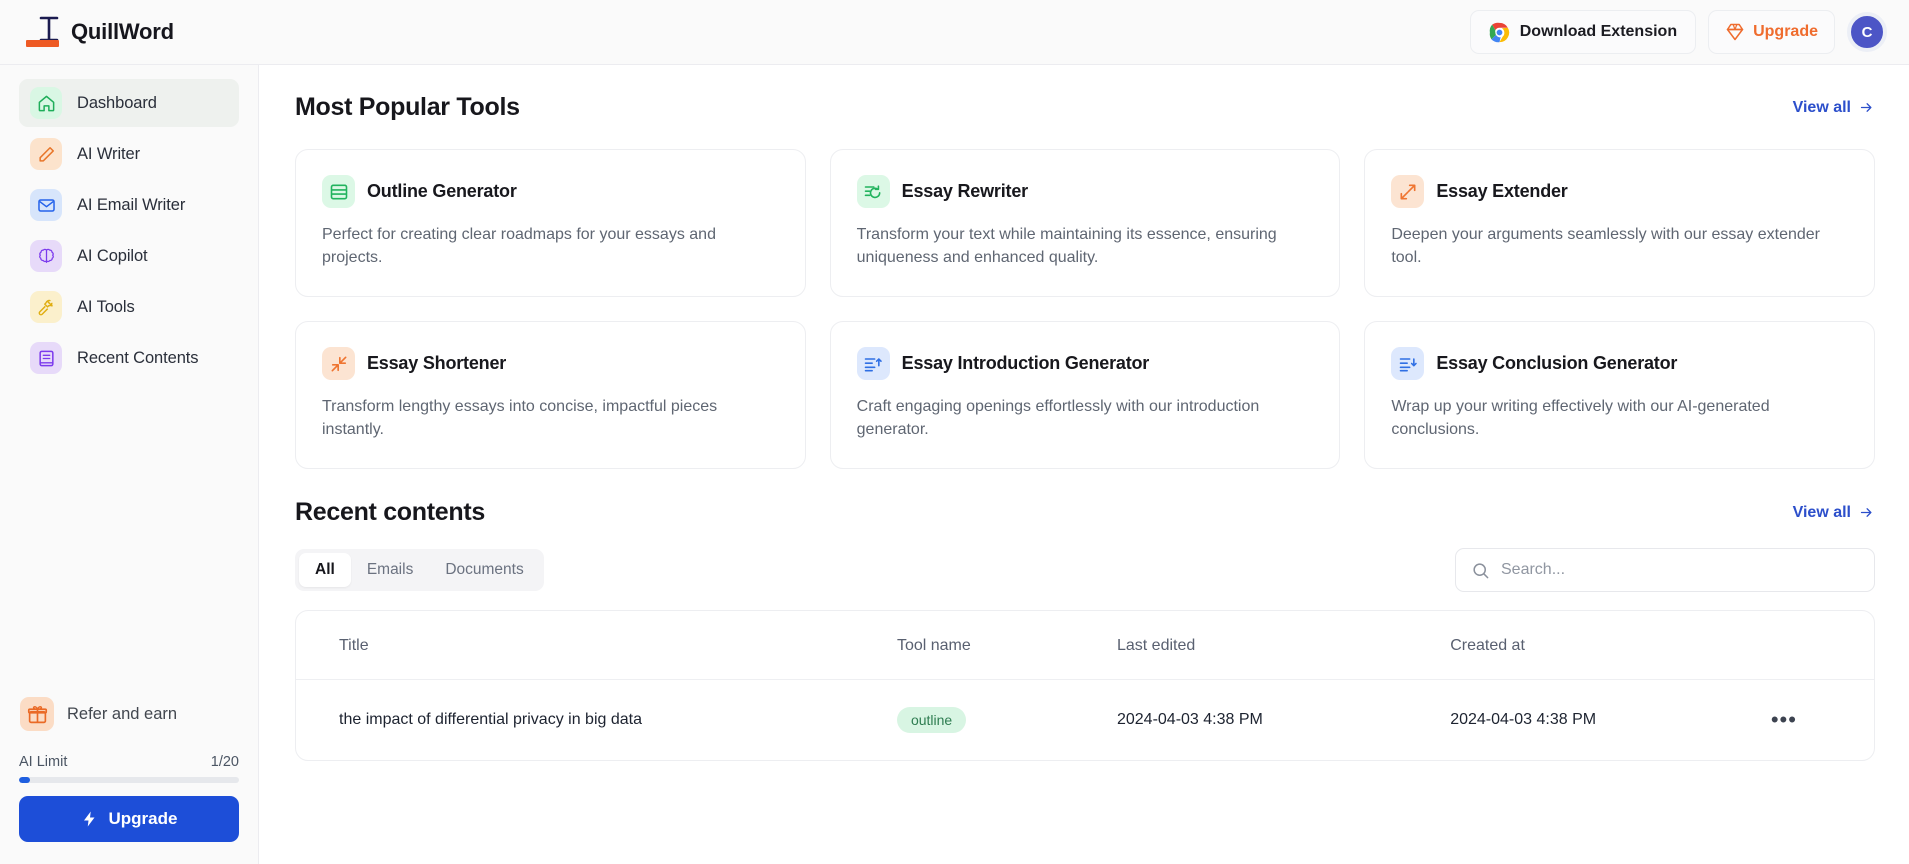 Image resolution: width=1909 pixels, height=864 pixels. I want to click on upgrade-button: Upgrade, so click(129, 819).